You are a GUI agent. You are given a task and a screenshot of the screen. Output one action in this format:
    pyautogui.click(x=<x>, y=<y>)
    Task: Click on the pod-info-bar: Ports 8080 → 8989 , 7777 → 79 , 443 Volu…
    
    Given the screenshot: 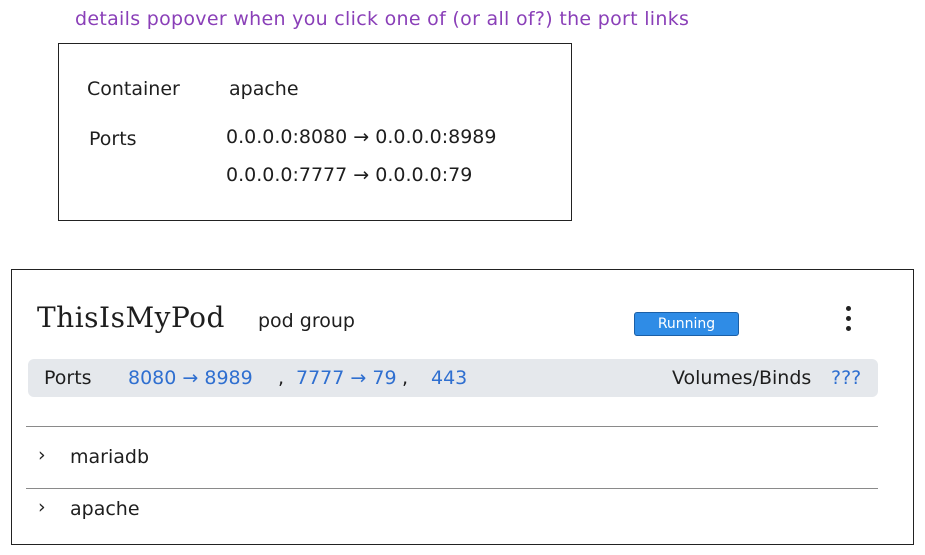 What is the action you would take?
    pyautogui.click(x=453, y=378)
    